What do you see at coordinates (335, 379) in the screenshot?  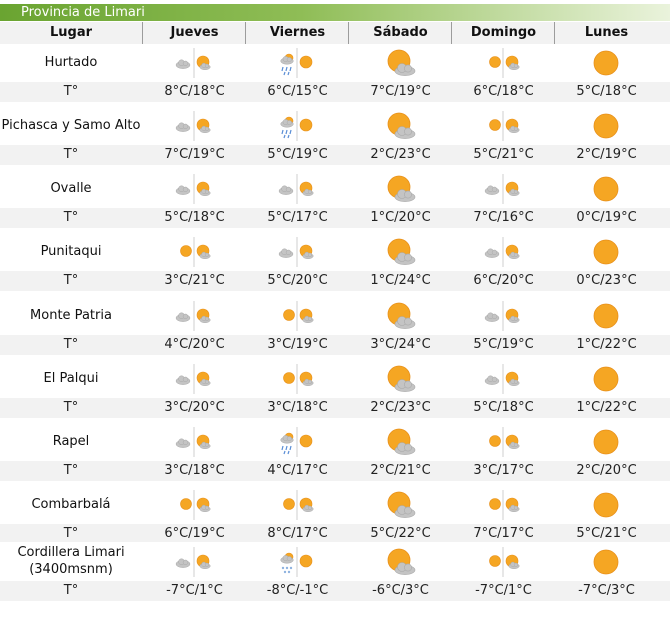 I see `forecast-row: El Palqui` at bounding box center [335, 379].